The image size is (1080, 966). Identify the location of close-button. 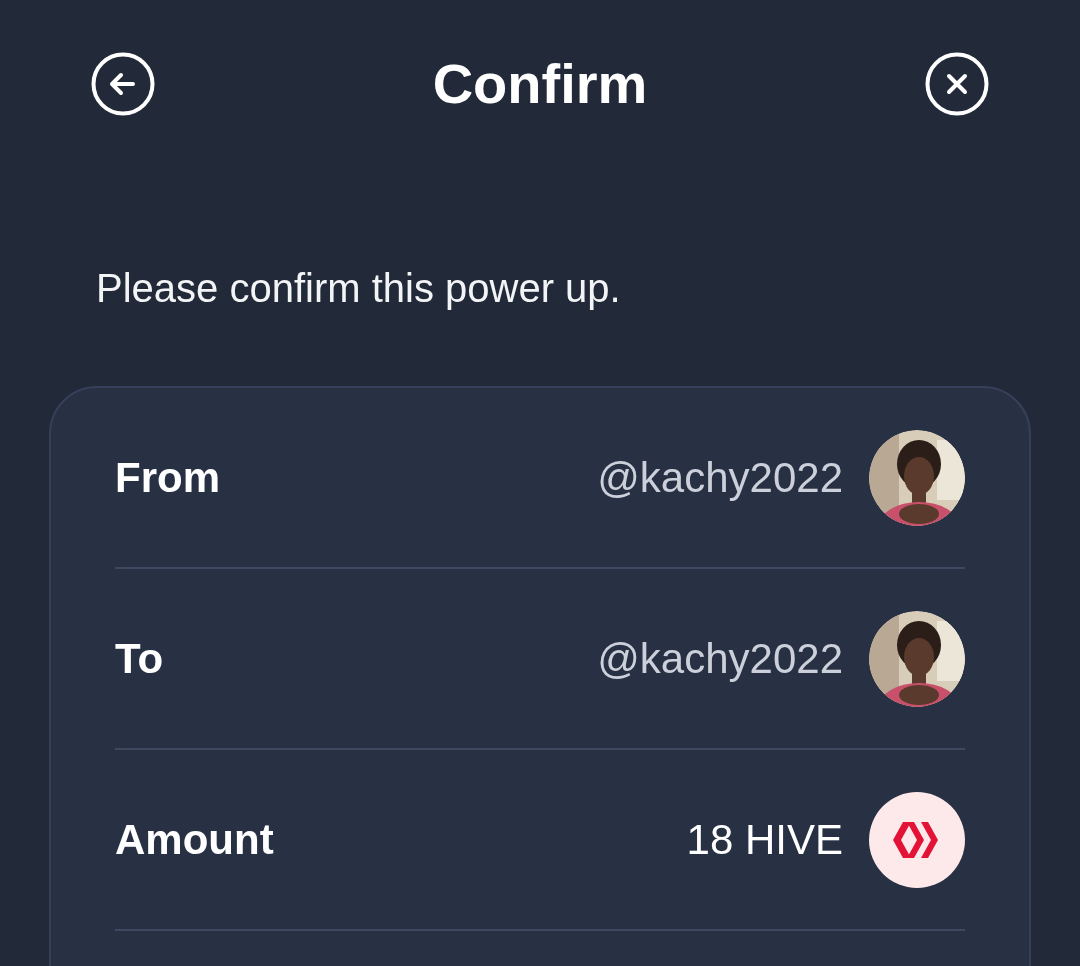
(957, 84).